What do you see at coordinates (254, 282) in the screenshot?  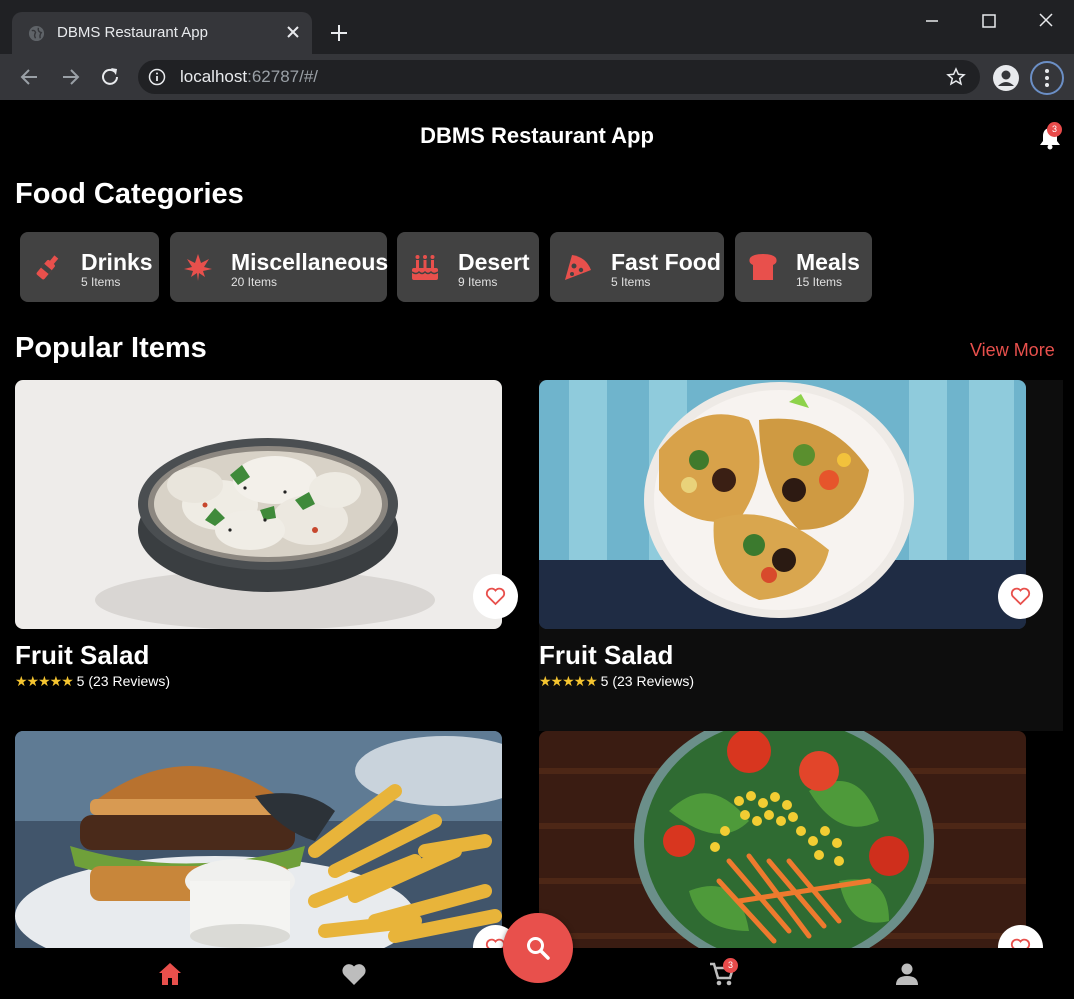 I see `category-count: 20 Items` at bounding box center [254, 282].